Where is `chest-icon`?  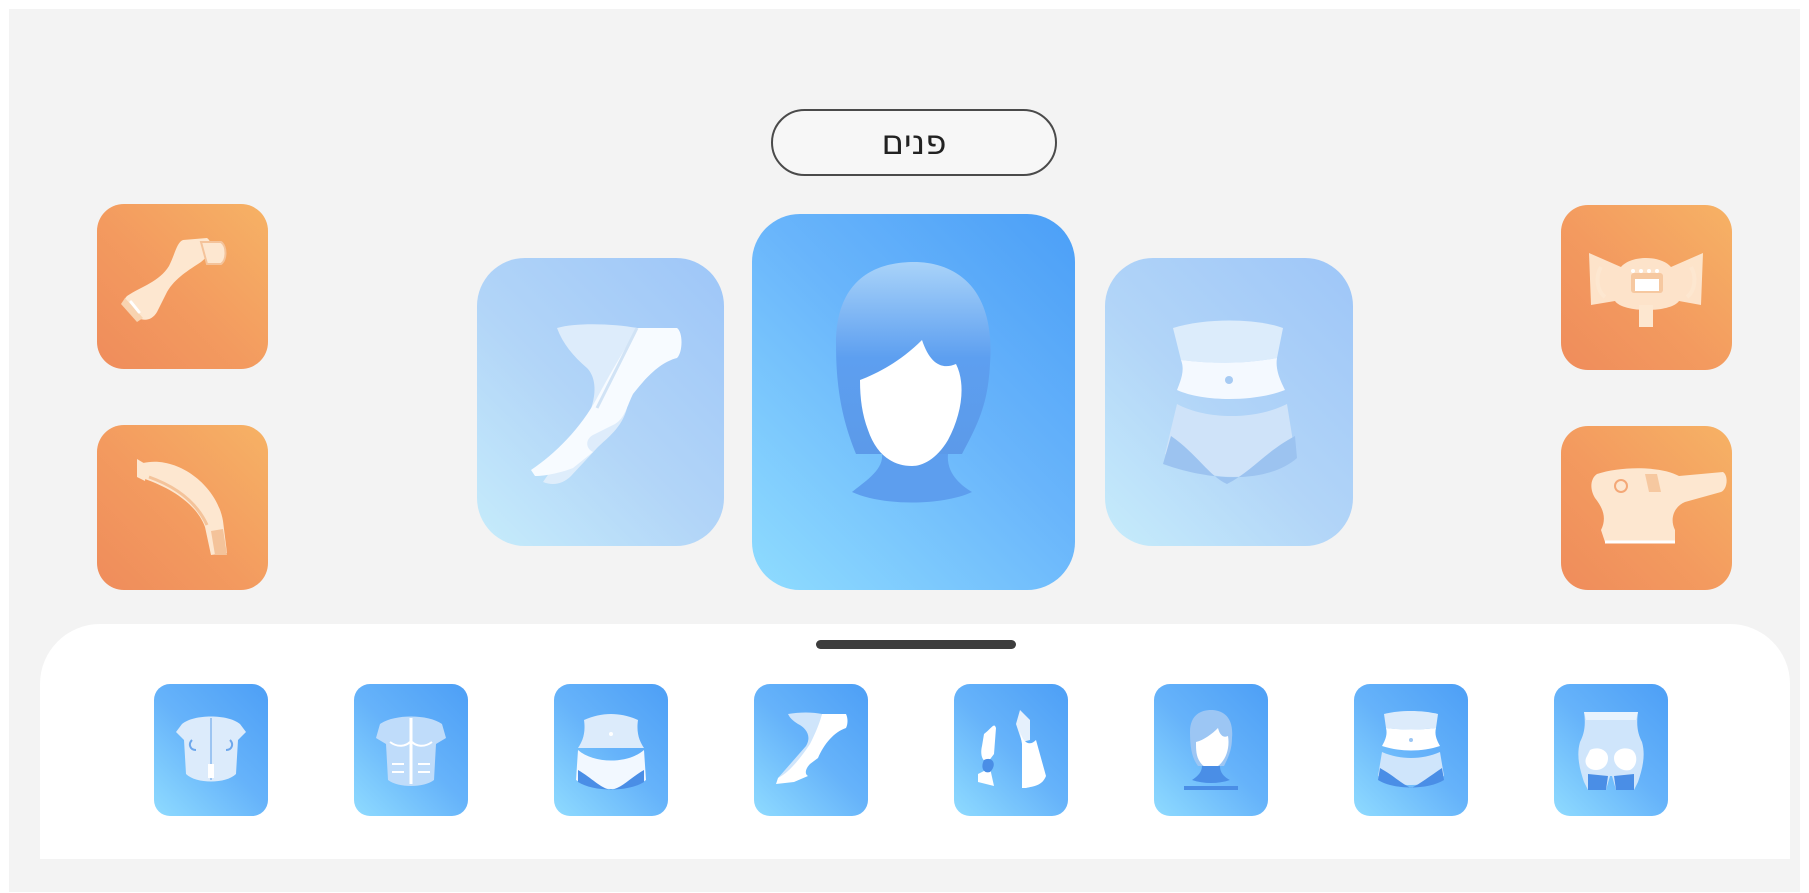
chest-icon is located at coordinates (411, 751).